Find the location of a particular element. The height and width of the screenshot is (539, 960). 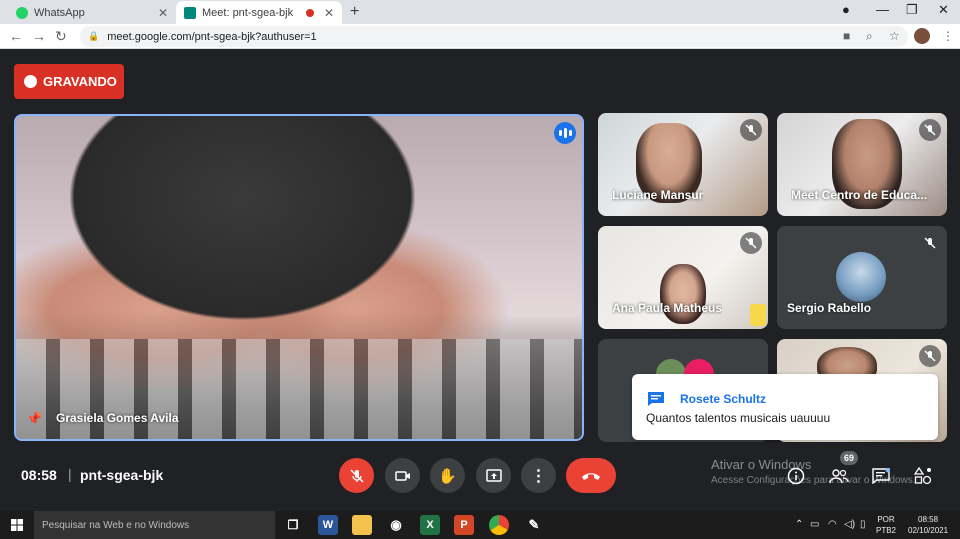

camera-permission-icon: ■ is located at coordinates (846, 36).